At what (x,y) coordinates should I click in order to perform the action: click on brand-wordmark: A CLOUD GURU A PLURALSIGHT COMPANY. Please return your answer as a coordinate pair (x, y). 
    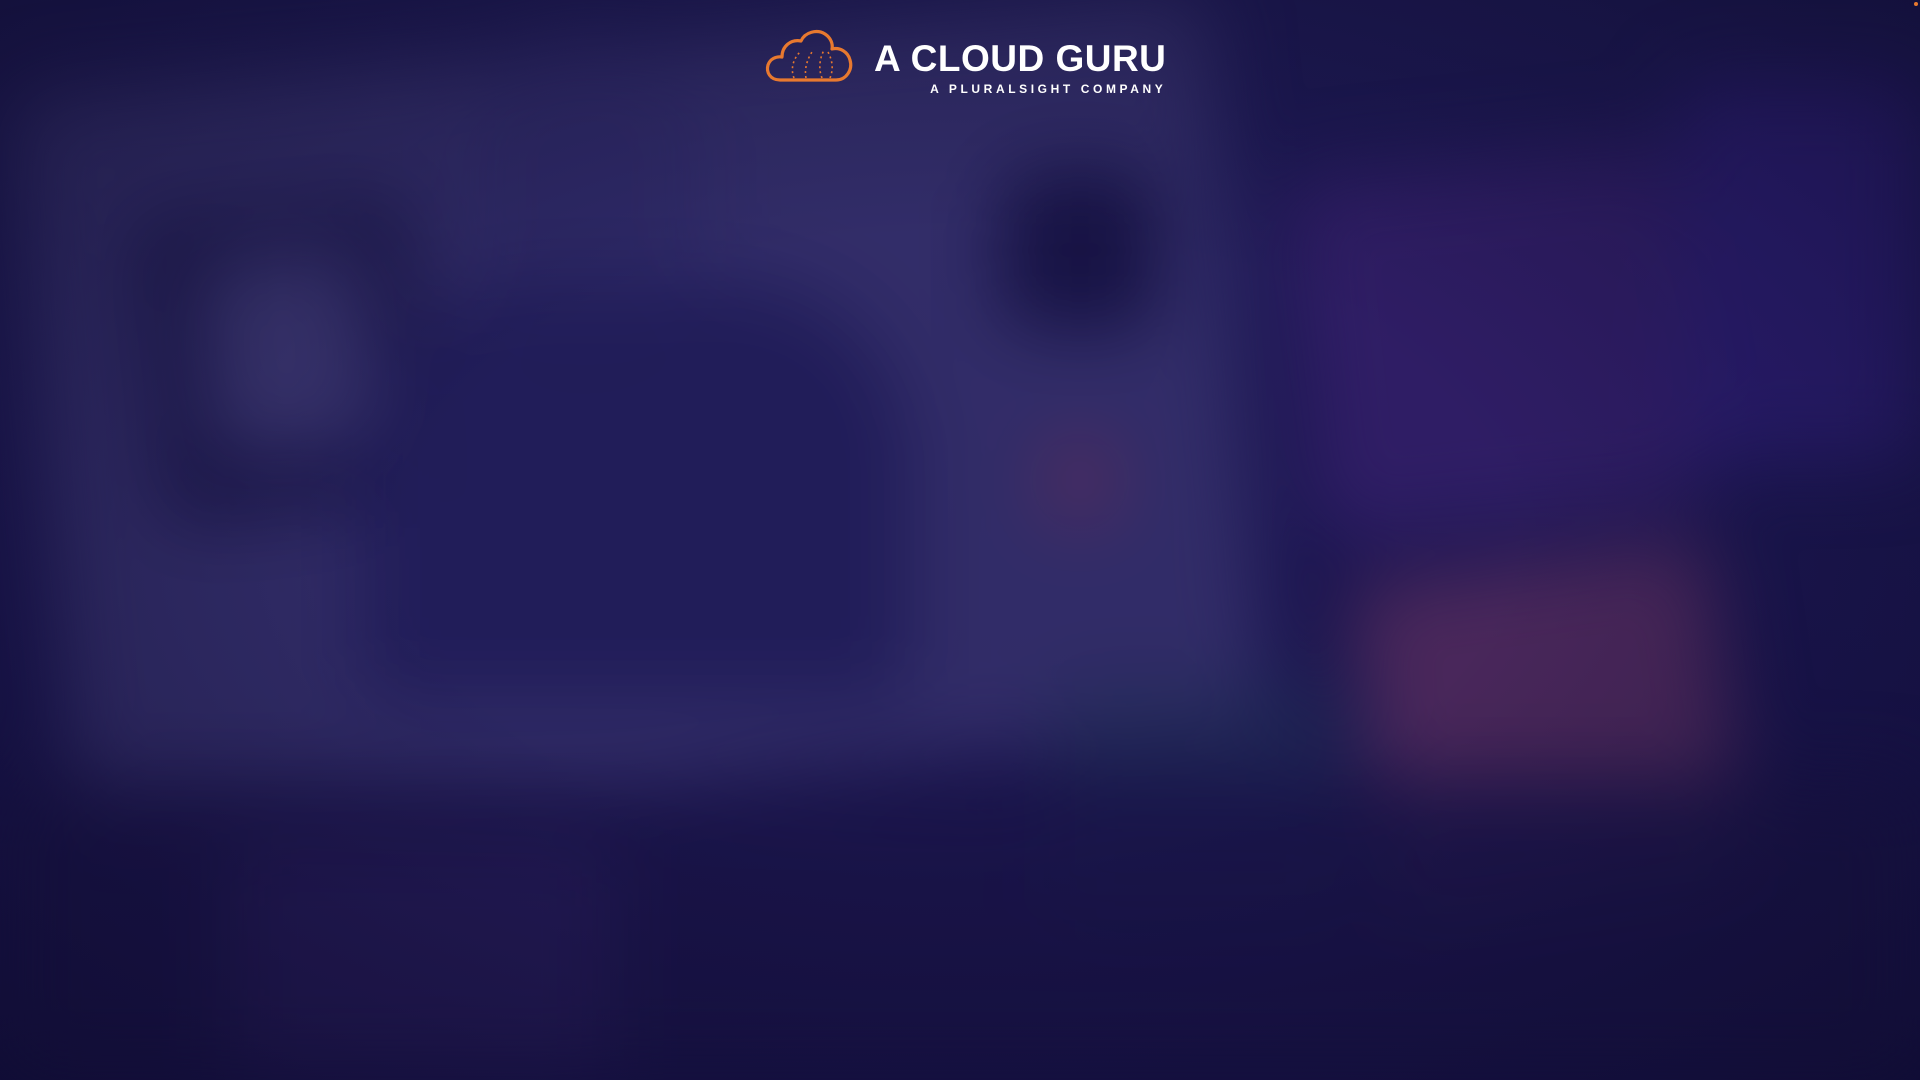
    Looking at the image, I should click on (1020, 62).